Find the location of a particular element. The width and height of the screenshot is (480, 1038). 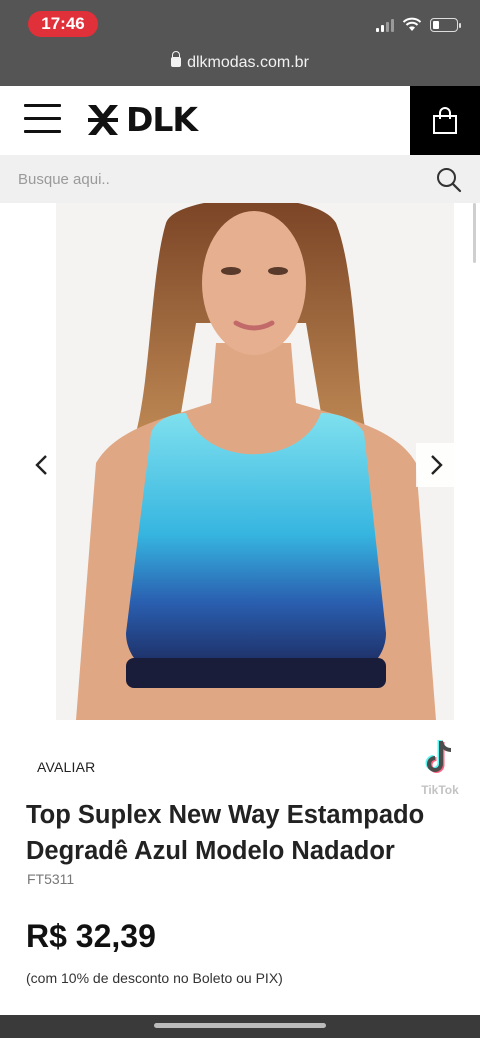

chevron-left-icon is located at coordinates (41, 465).